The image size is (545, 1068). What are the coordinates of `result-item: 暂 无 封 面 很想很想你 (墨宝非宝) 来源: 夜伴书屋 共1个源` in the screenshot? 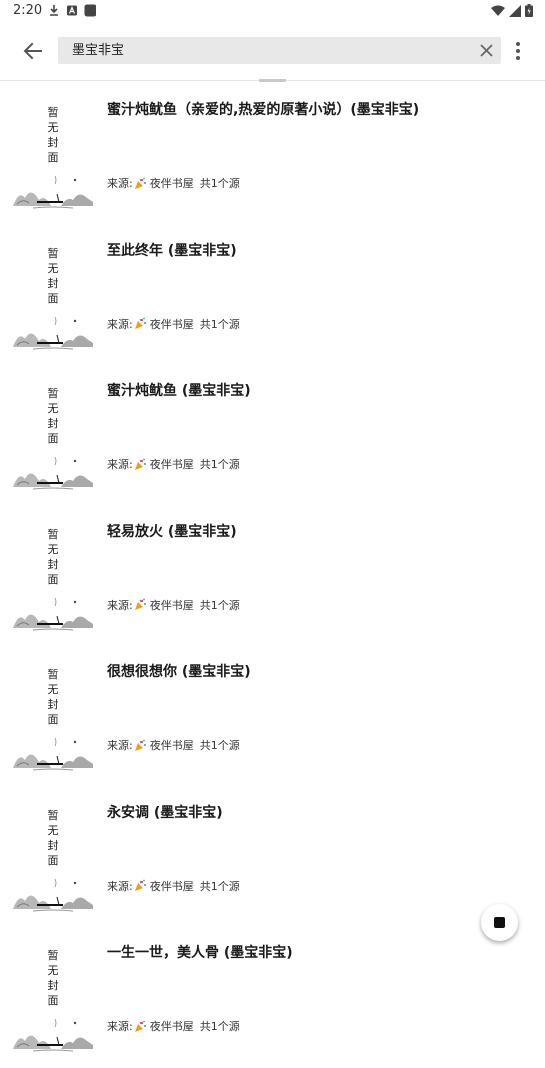 It's located at (272, 716).